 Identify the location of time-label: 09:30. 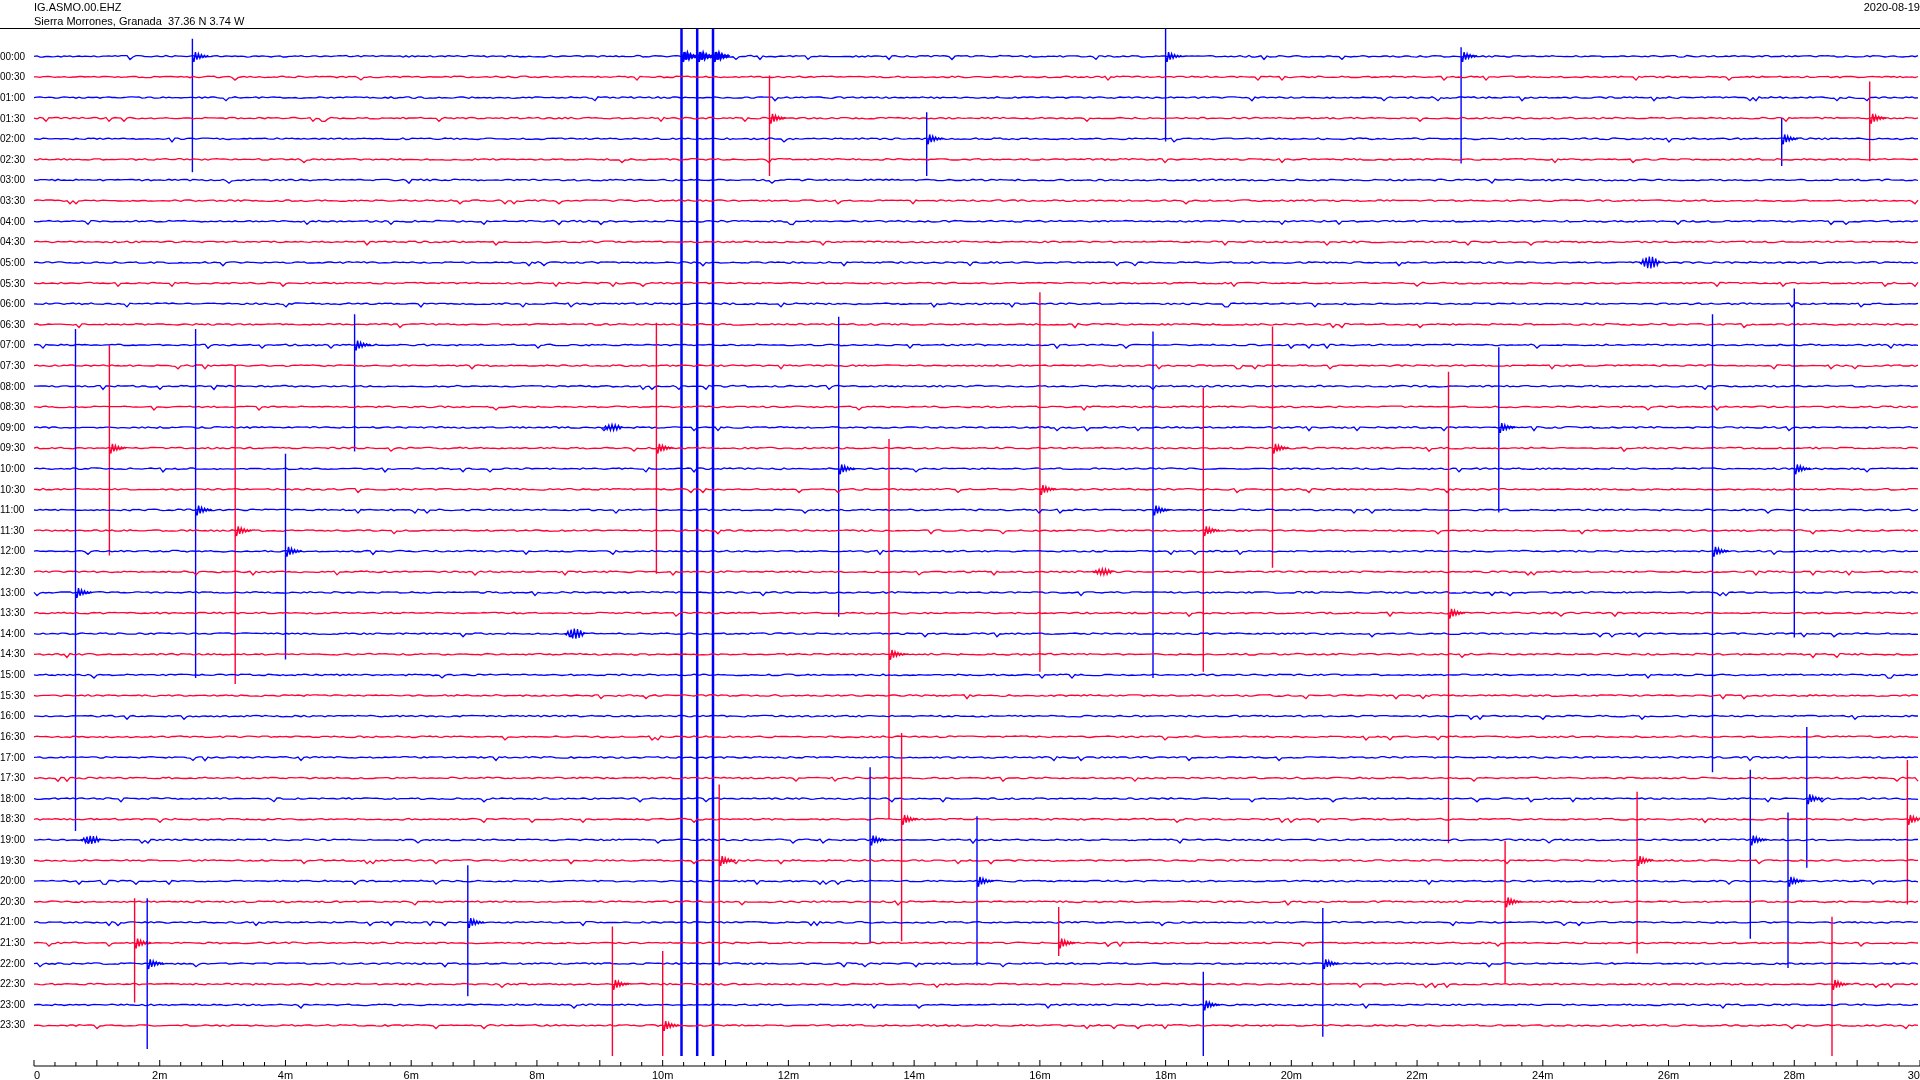
(13, 448).